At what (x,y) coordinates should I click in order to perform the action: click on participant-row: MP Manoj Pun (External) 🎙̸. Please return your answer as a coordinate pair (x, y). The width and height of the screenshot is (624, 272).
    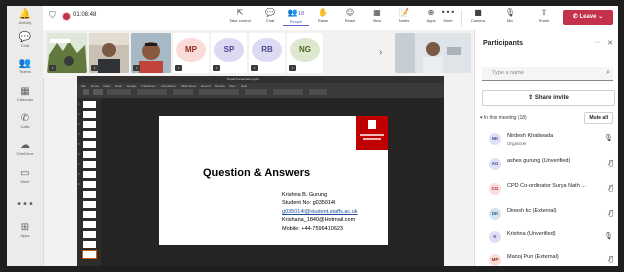
    Looking at the image, I should click on (546, 258).